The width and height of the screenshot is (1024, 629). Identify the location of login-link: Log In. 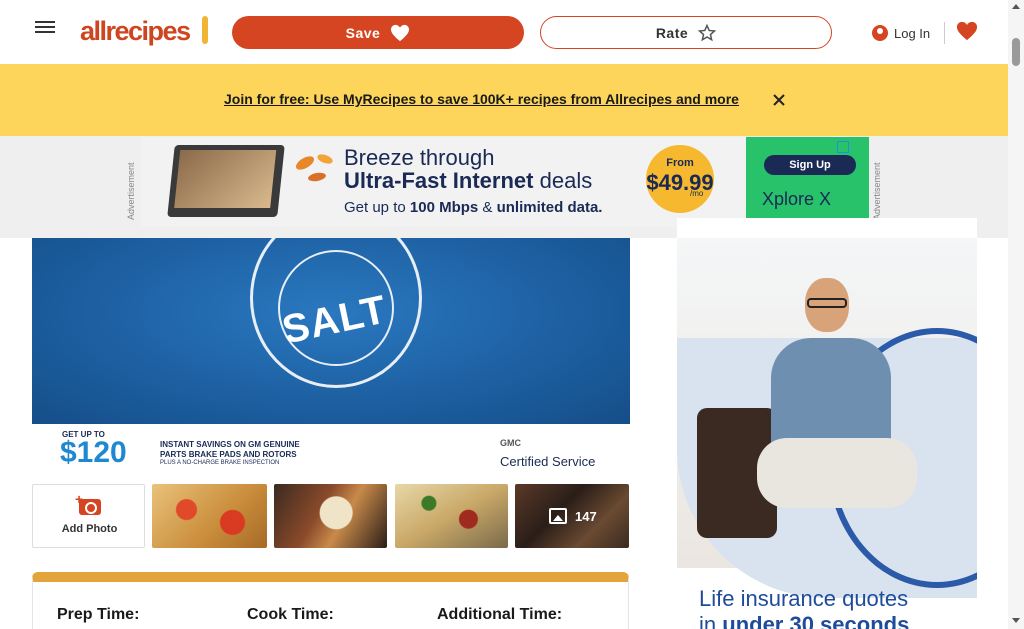
(901, 33).